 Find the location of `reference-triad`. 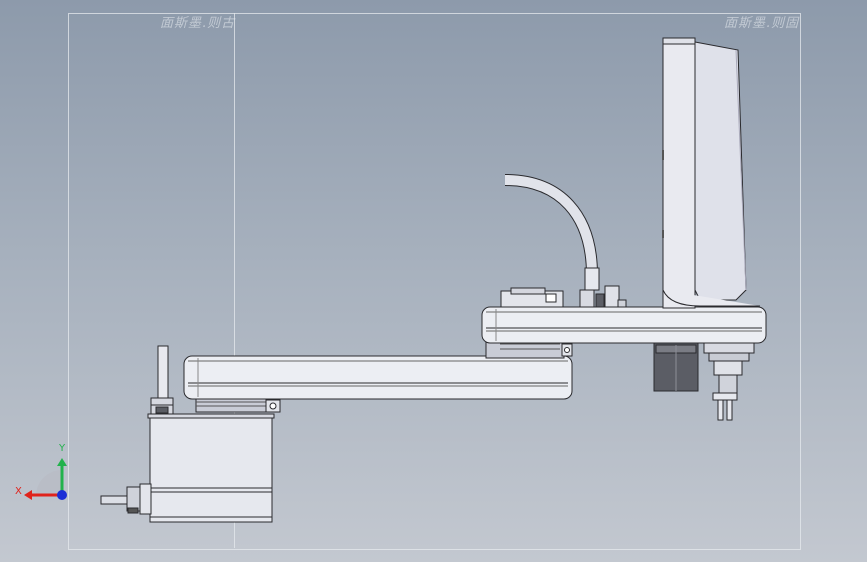

reference-triad is located at coordinates (45, 479).